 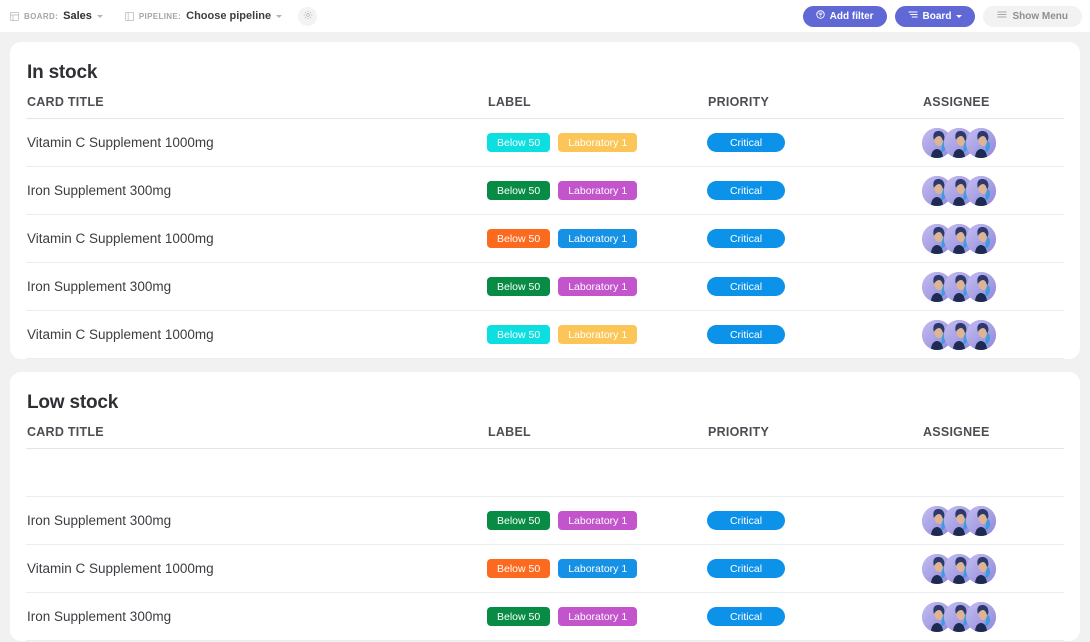 What do you see at coordinates (73, 402) in the screenshot?
I see `group-title: Low stock` at bounding box center [73, 402].